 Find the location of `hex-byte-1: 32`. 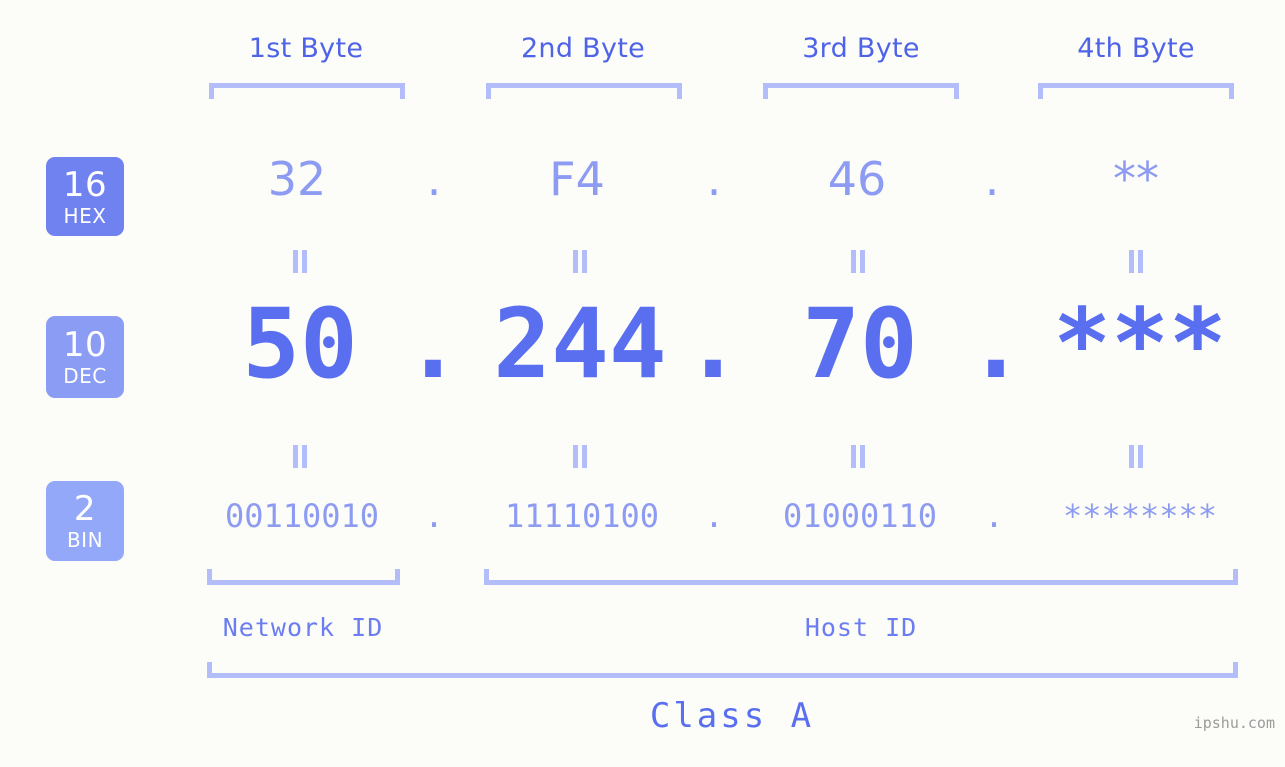

hex-byte-1: 32 is located at coordinates (297, 179).